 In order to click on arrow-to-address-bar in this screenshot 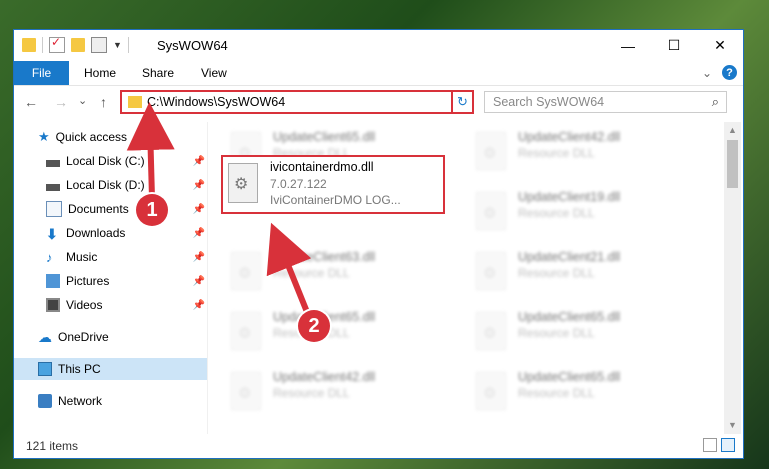, I will do `click(150, 150)`.